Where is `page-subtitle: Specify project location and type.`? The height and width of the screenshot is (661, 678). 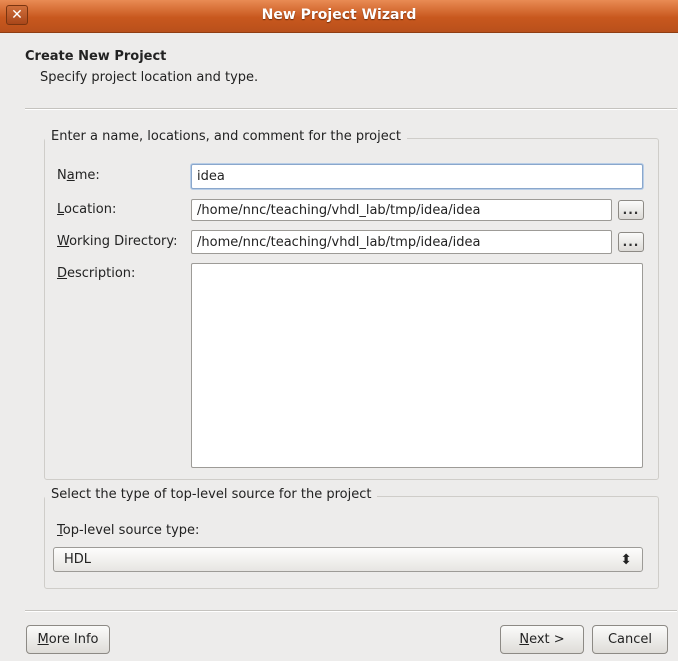 page-subtitle: Specify project location and type. is located at coordinates (149, 77).